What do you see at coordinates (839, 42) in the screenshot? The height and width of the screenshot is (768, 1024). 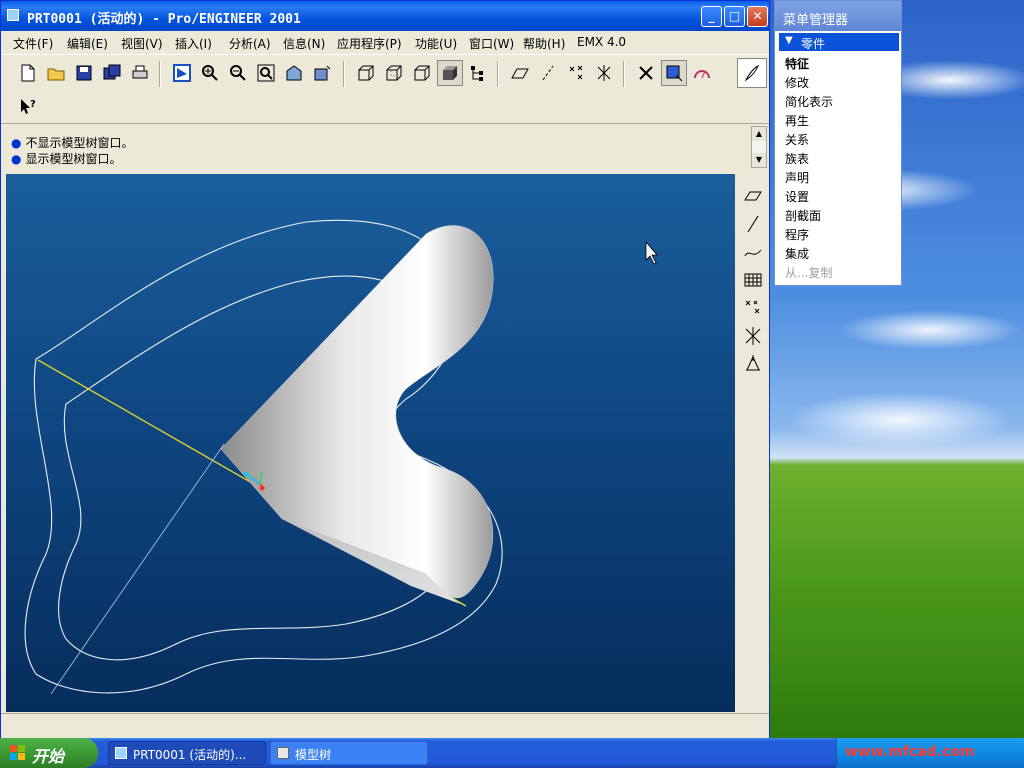 I see `menu-manager-header: ▼ 零件` at bounding box center [839, 42].